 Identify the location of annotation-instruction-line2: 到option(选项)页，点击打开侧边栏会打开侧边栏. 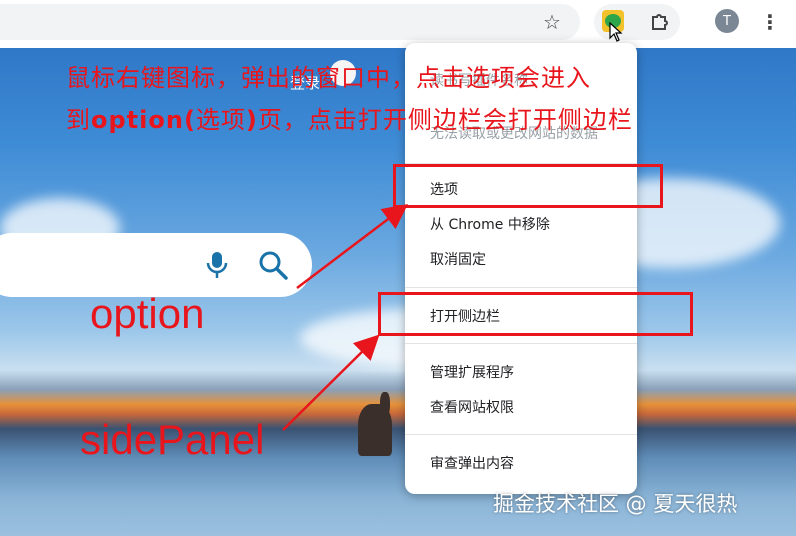
(349, 117).